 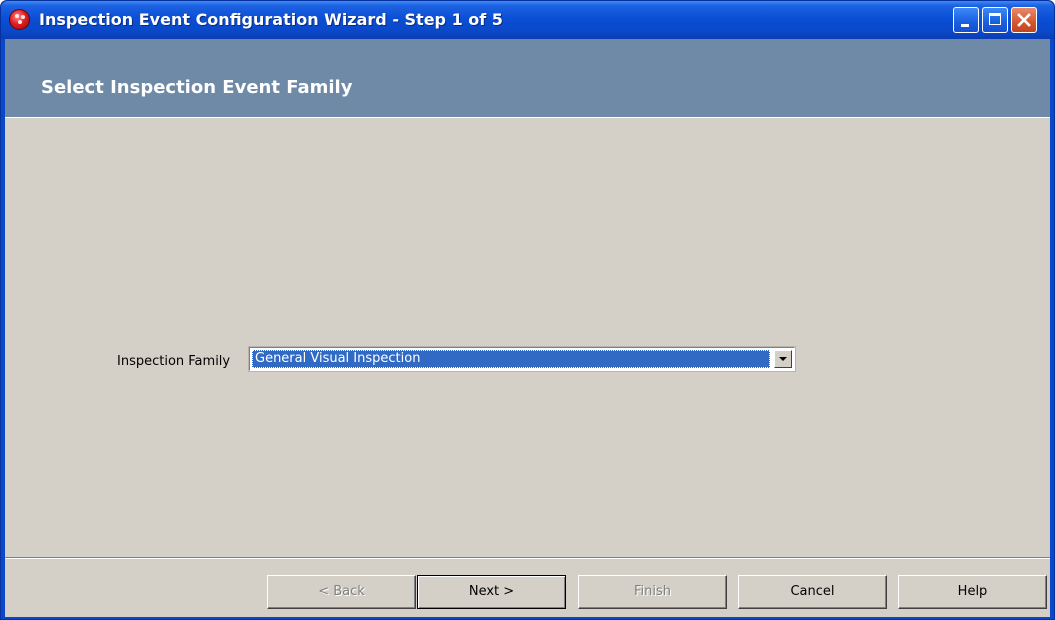 I want to click on finish-button: Finish, so click(x=652, y=592).